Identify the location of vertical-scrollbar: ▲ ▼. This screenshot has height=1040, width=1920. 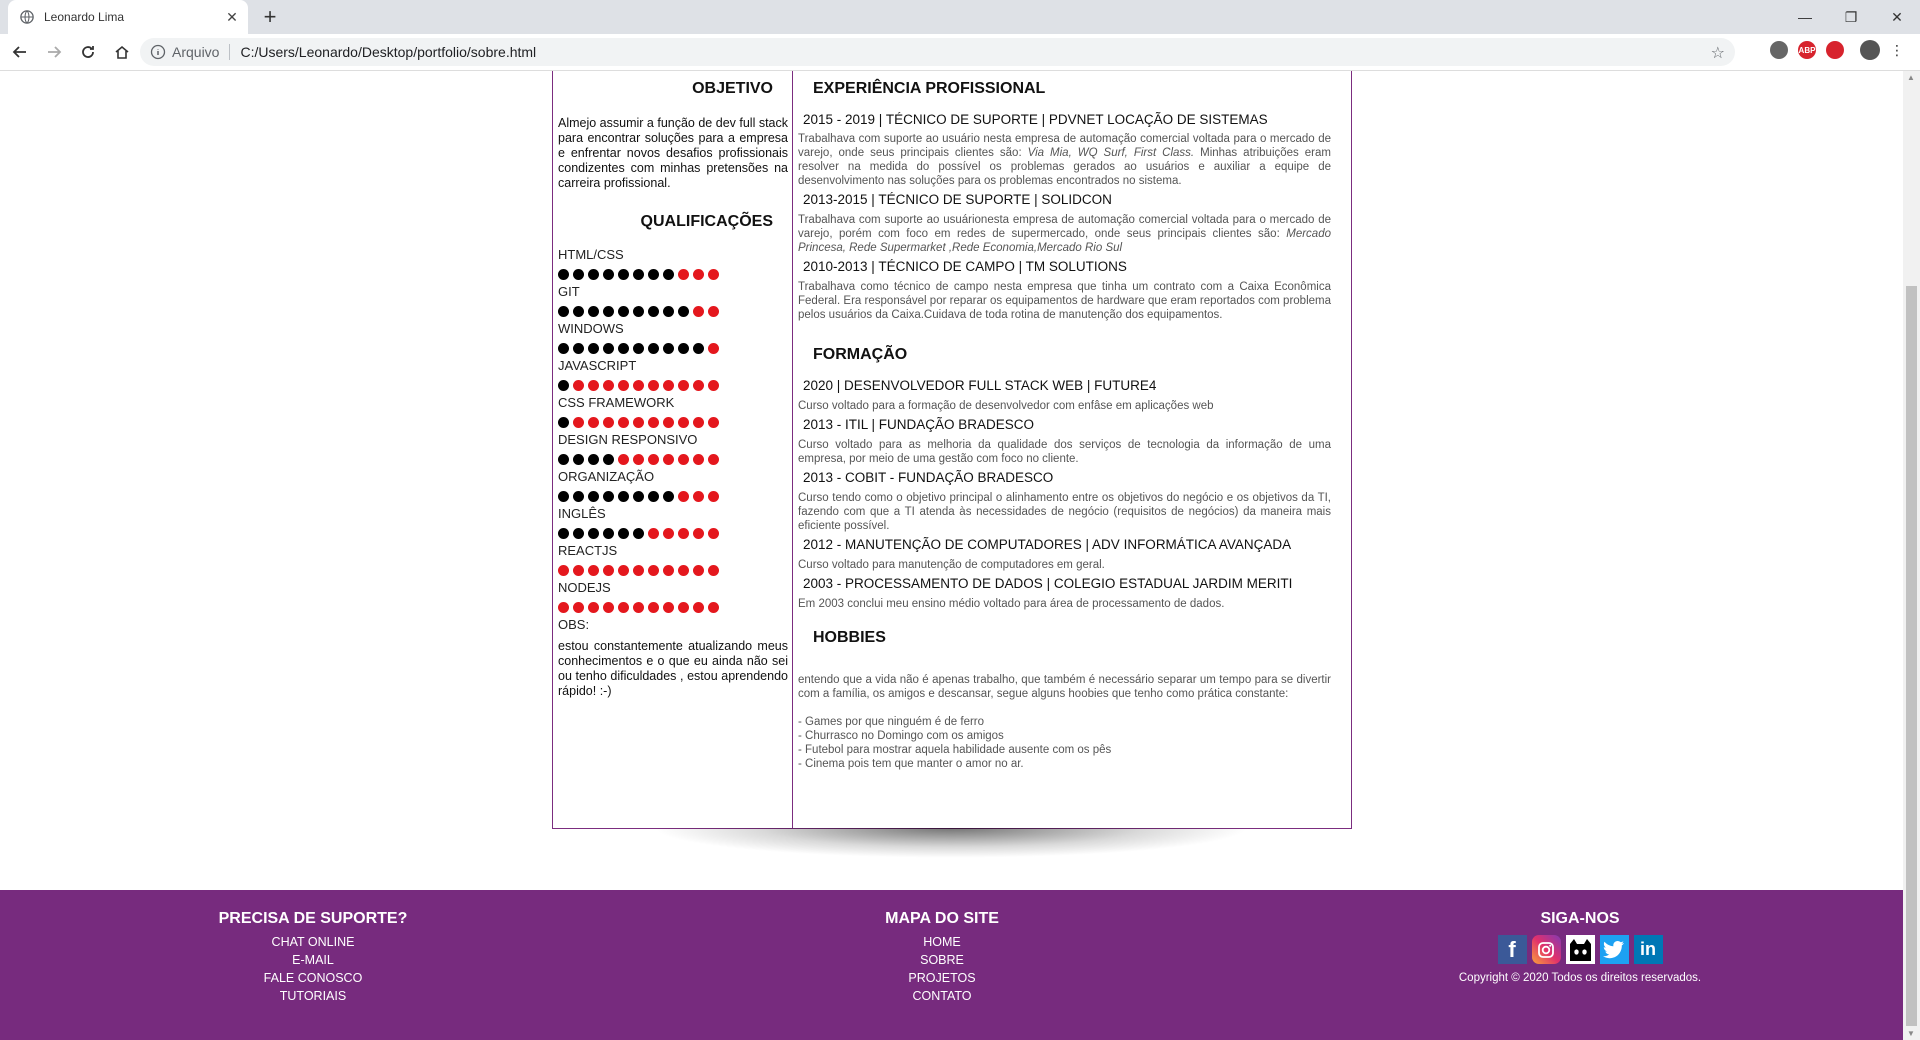
(1911, 555).